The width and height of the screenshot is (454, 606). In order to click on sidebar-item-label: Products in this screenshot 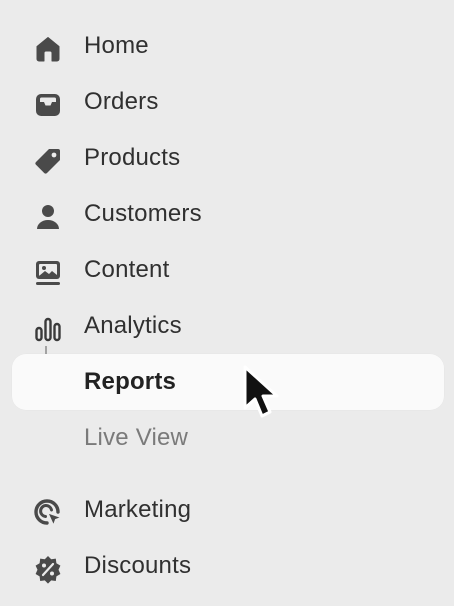, I will do `click(132, 157)`.